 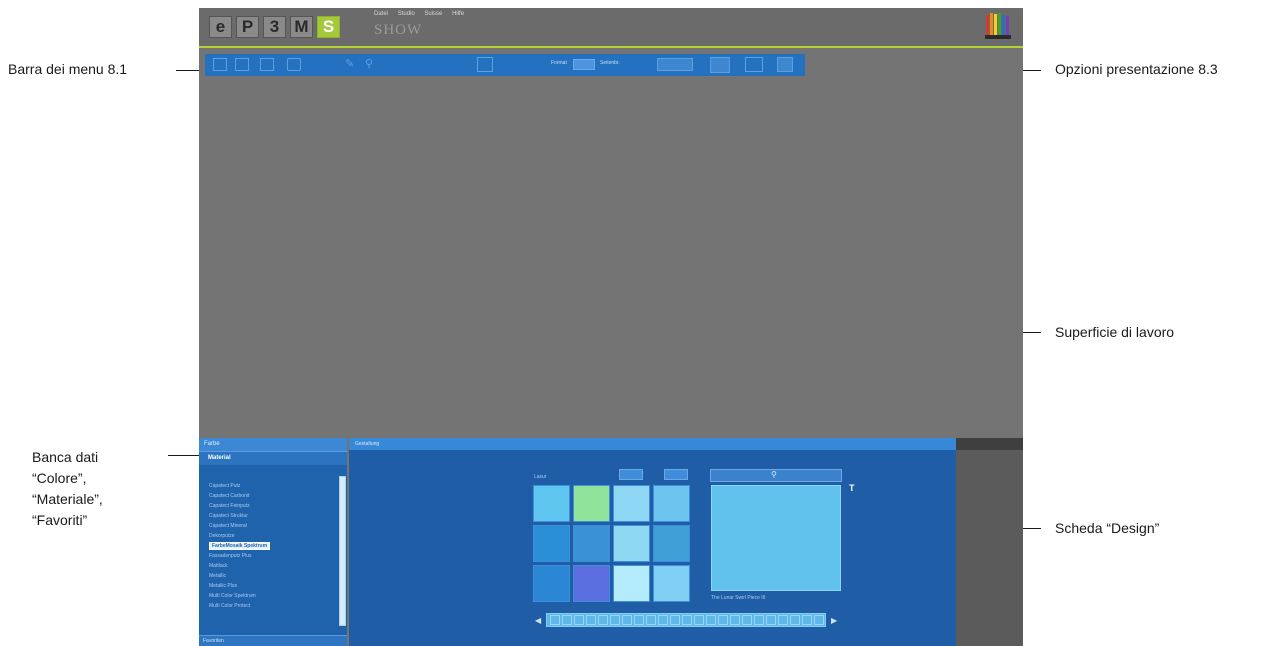 I want to click on strip-left-arrow-icon: ◀, so click(x=538, y=620).